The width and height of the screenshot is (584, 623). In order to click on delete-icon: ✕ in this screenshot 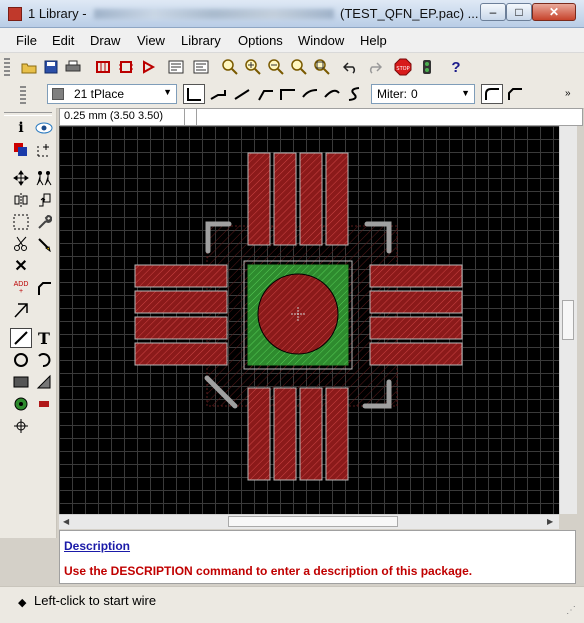, I will do `click(21, 266)`.